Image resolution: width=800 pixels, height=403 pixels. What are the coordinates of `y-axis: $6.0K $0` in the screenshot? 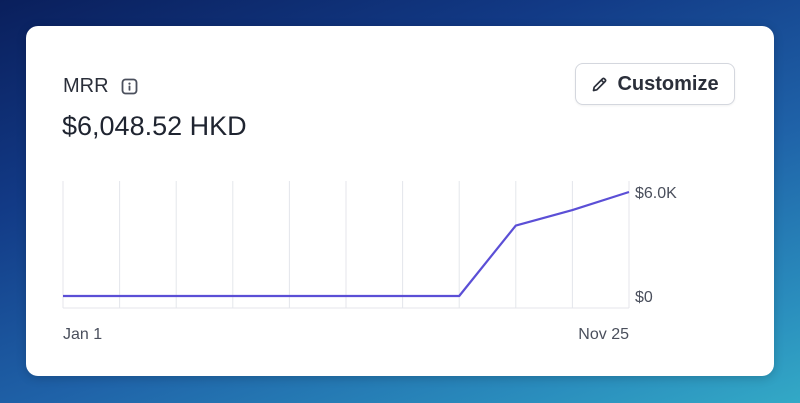 It's located at (656, 245).